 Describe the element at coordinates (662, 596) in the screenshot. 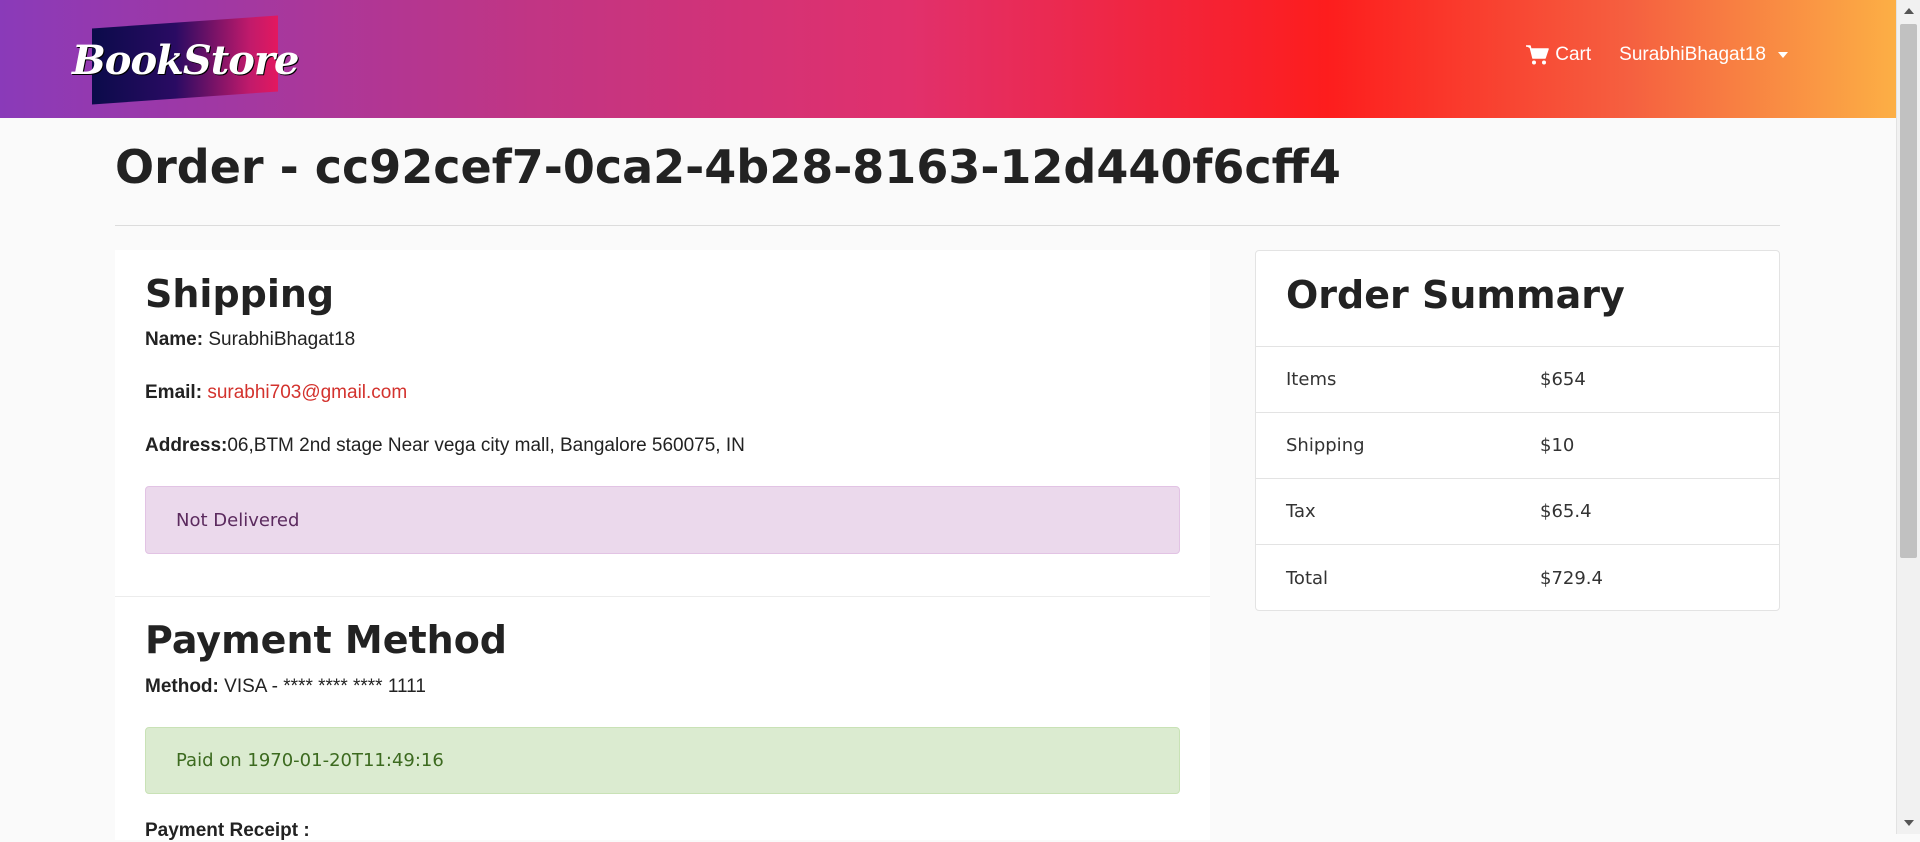

I see `section-divider` at that location.